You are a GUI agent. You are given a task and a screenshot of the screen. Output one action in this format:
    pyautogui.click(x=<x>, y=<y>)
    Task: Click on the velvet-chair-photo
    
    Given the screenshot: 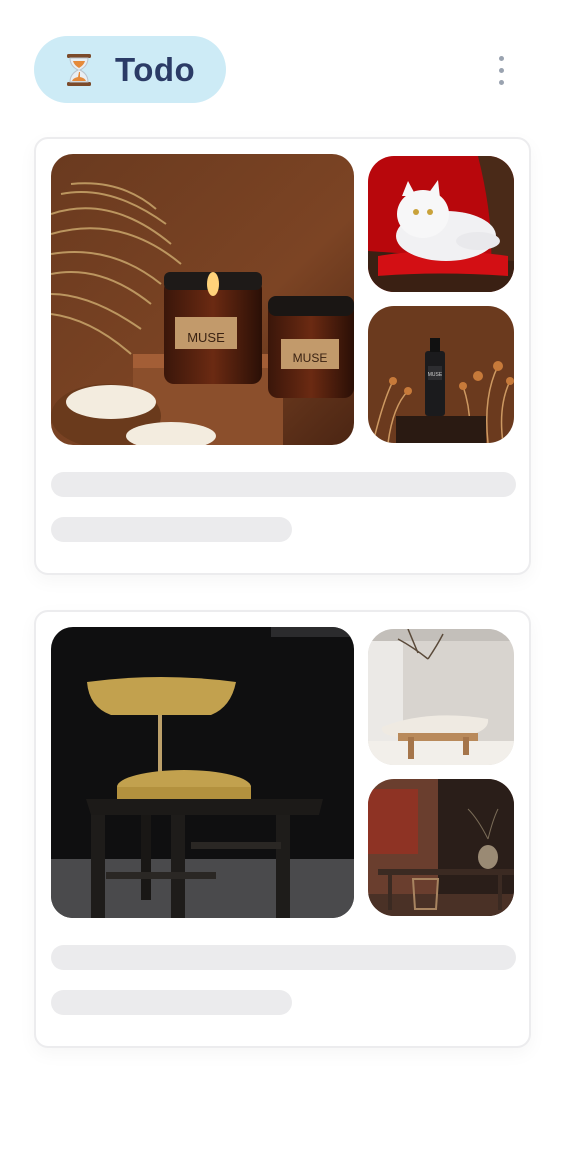 What is the action you would take?
    pyautogui.click(x=202, y=772)
    